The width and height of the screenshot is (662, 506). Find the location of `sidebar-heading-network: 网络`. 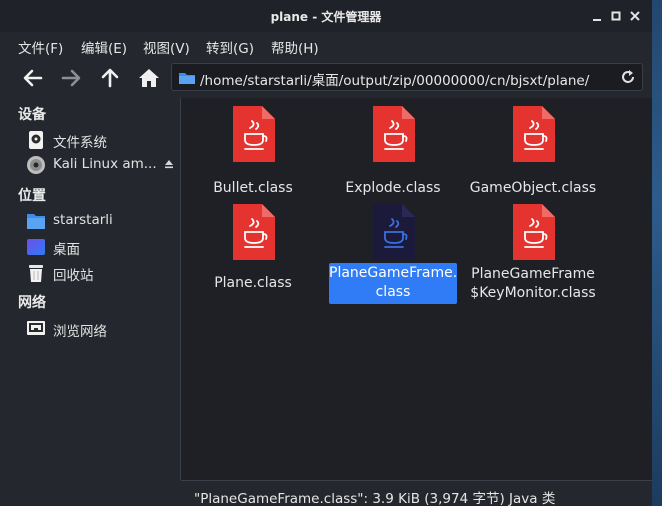

sidebar-heading-network: 网络 is located at coordinates (32, 303).